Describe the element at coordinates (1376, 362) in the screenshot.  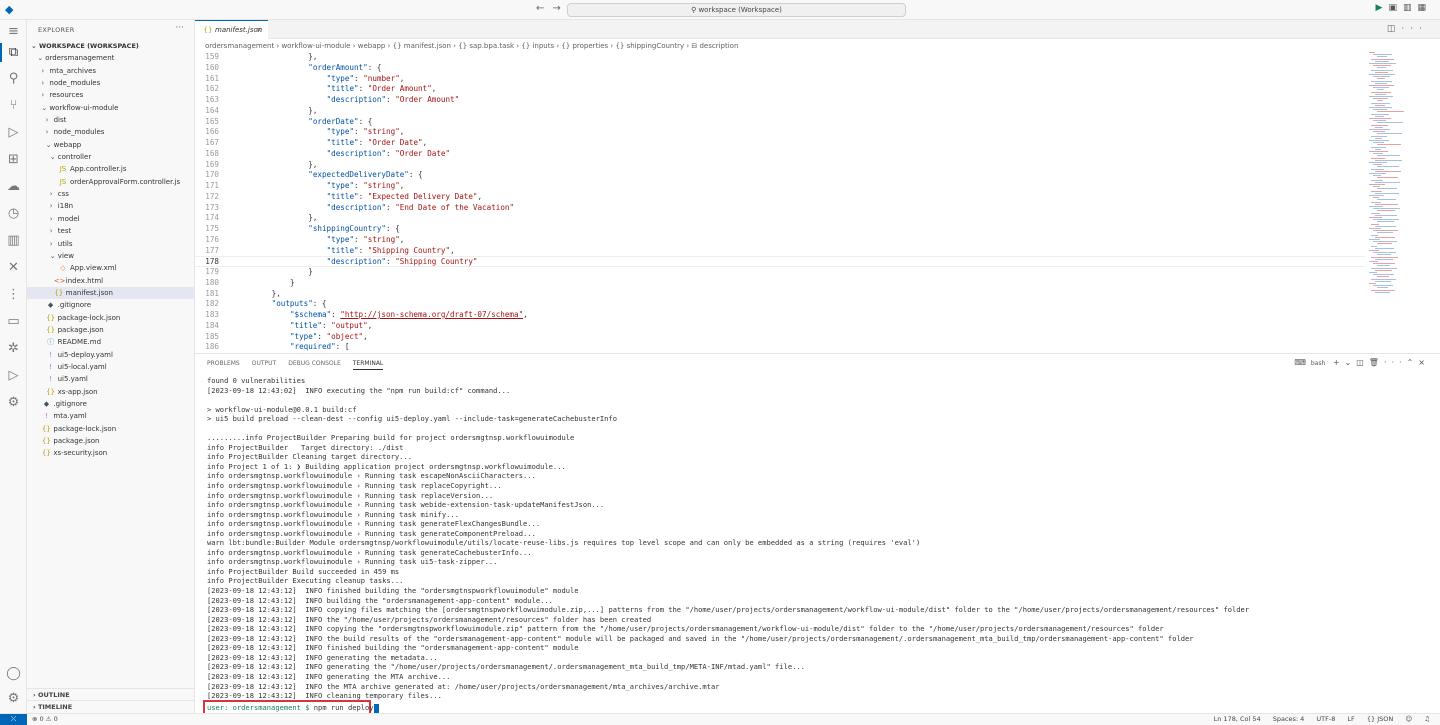
I see `trash-icon: 🗑` at that location.